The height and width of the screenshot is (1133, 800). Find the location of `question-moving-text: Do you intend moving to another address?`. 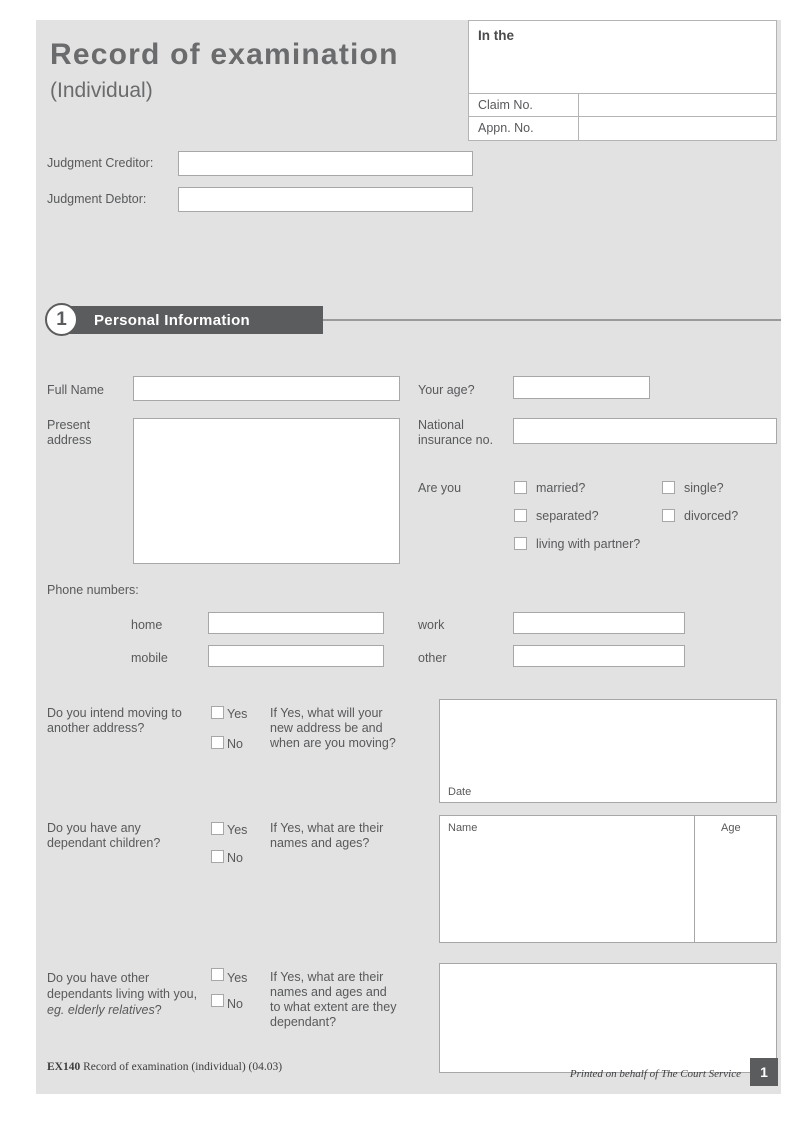

question-moving-text: Do you intend moving to another address? is located at coordinates (114, 720).